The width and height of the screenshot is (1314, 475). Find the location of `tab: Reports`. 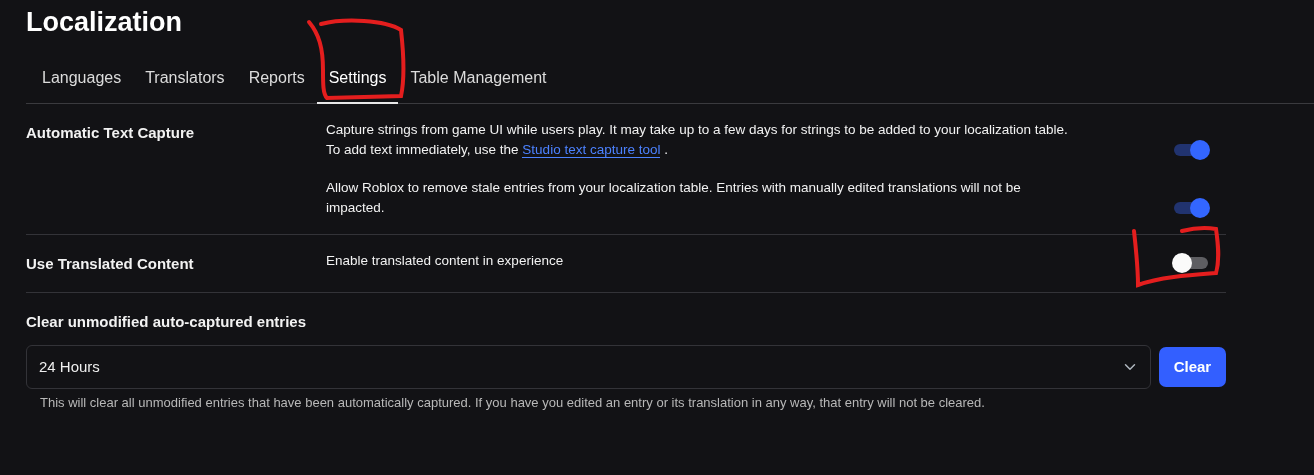

tab: Reports is located at coordinates (276, 82).